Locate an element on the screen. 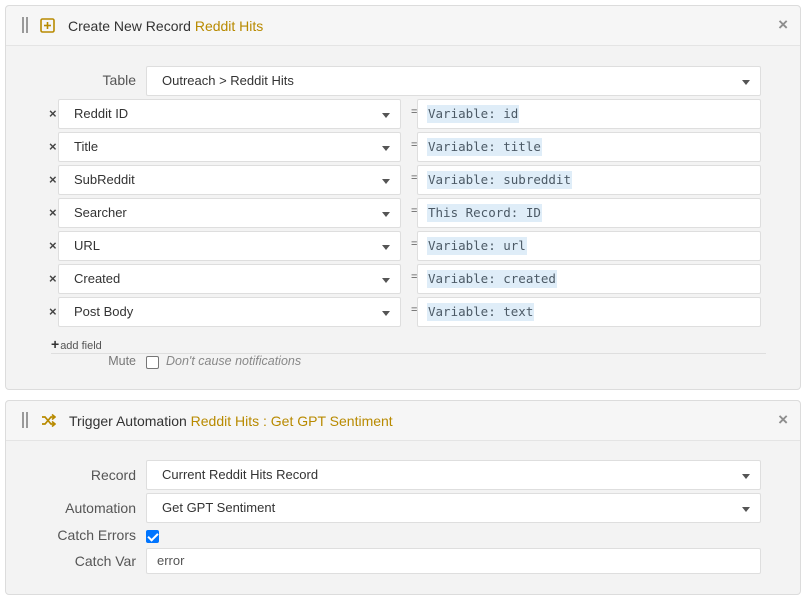  field-value-input: Variable: id is located at coordinates (589, 114).